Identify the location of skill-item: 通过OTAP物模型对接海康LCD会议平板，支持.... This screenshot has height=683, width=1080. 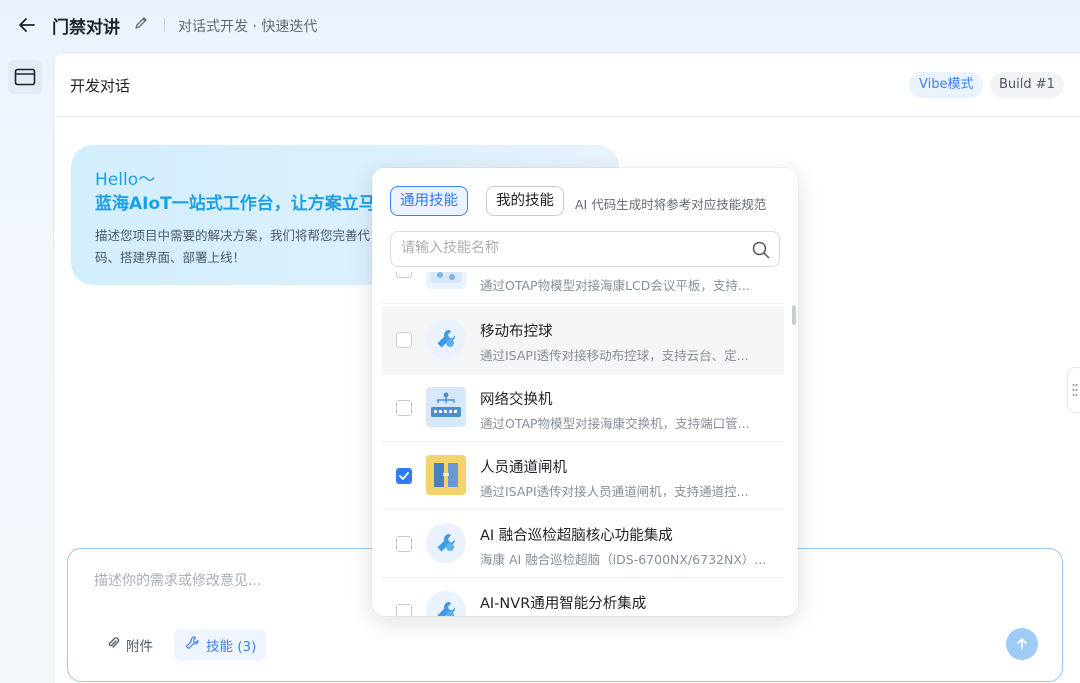
(583, 288).